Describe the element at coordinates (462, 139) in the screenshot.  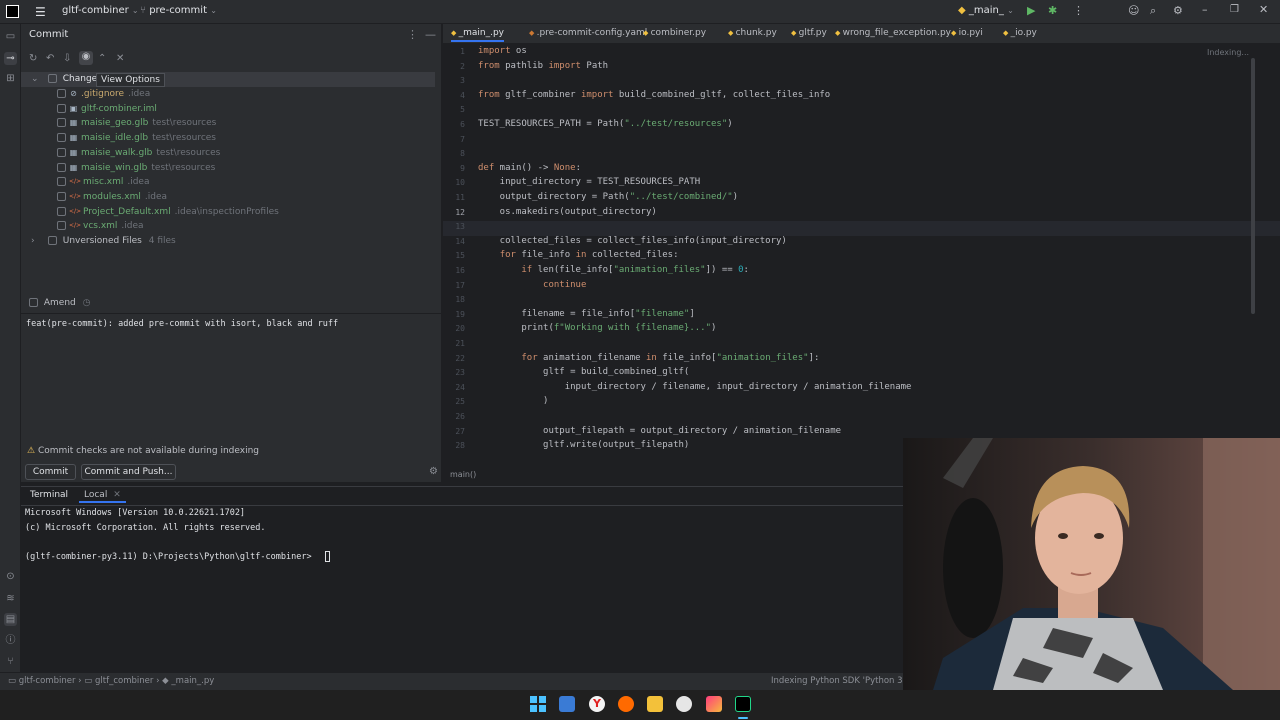
I see `line-number: 7` at that location.